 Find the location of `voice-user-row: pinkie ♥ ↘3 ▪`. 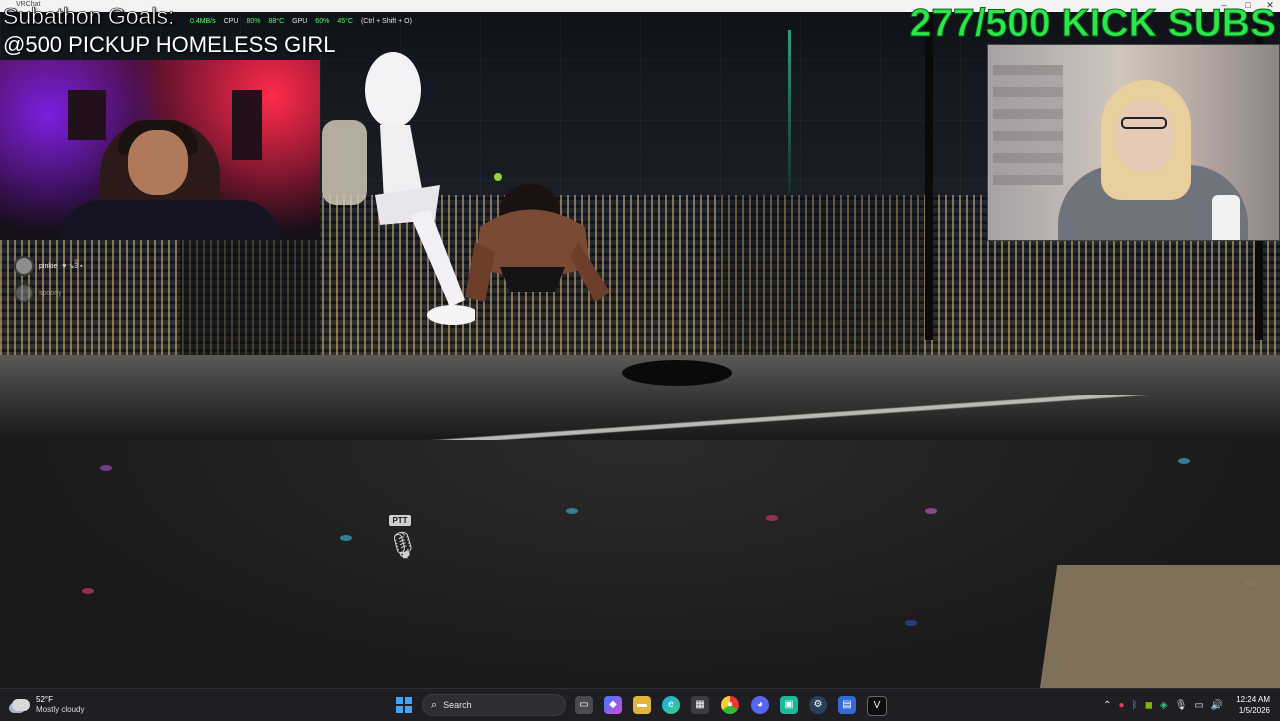

voice-user-row: pinkie ♥ ↘3 ▪ is located at coordinates (79, 266).